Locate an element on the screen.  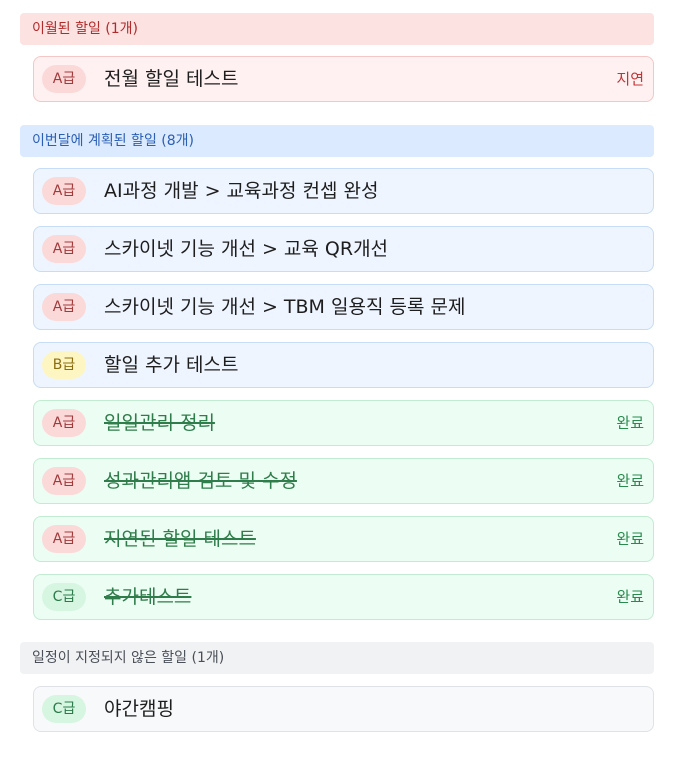
task-item: A급 스카이넷 기능 개선 > 교육 QR개선 is located at coordinates (343, 249).